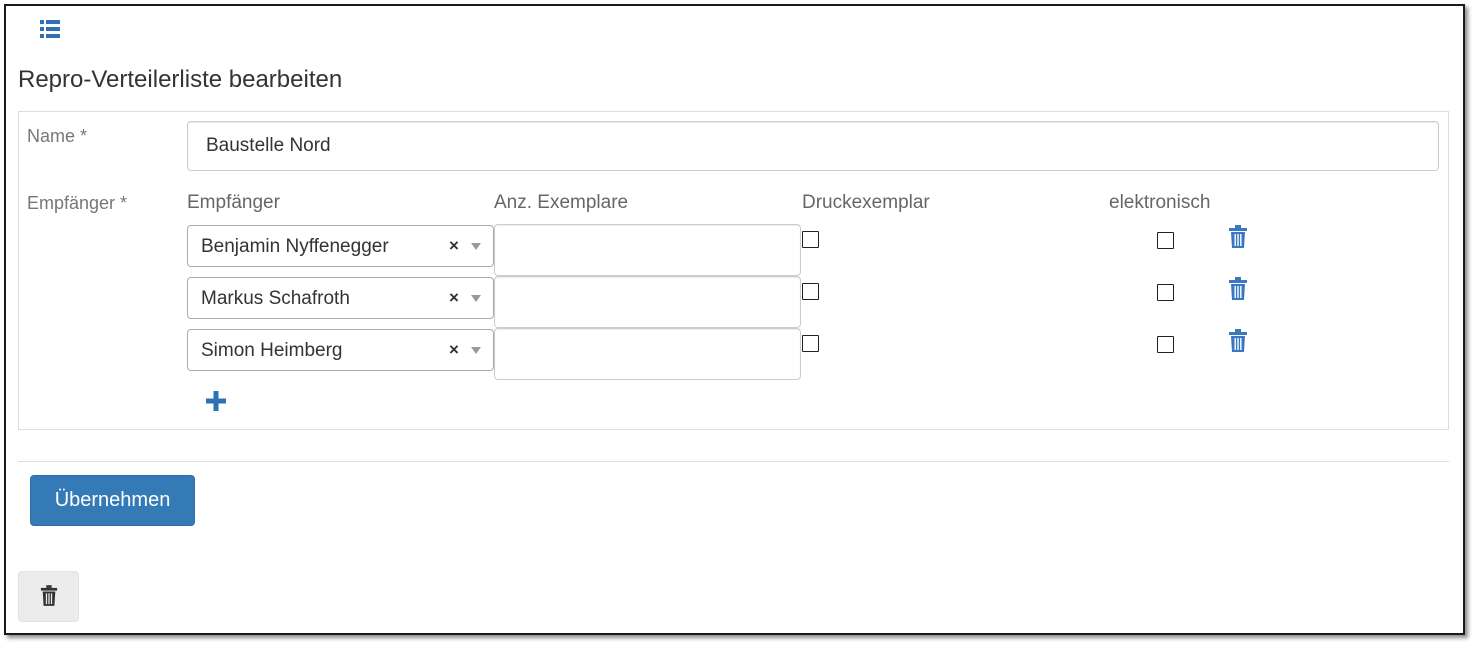  I want to click on recipient-select: Simon Heimberg ×, so click(340, 350).